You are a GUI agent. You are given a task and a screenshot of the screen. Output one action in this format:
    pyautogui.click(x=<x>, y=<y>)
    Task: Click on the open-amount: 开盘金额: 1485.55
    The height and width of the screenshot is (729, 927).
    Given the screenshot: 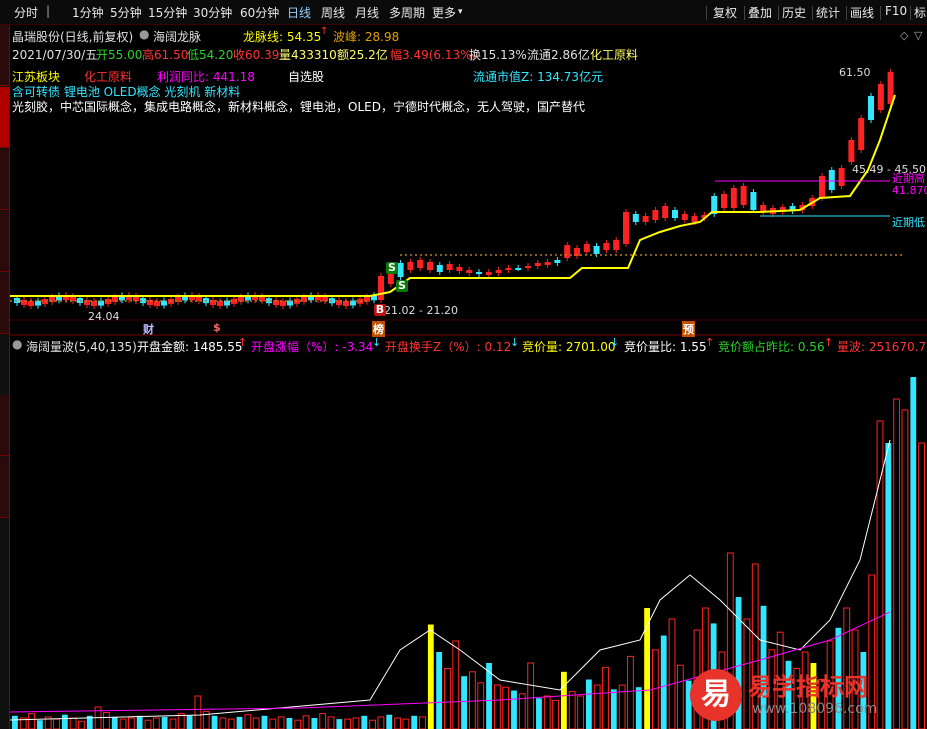 What is the action you would take?
    pyautogui.click(x=190, y=347)
    